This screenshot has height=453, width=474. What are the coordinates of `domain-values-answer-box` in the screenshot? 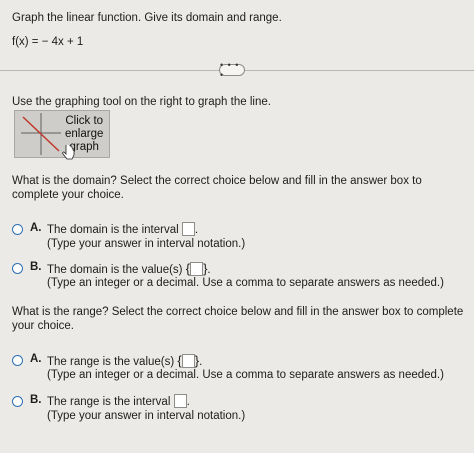 It's located at (197, 269).